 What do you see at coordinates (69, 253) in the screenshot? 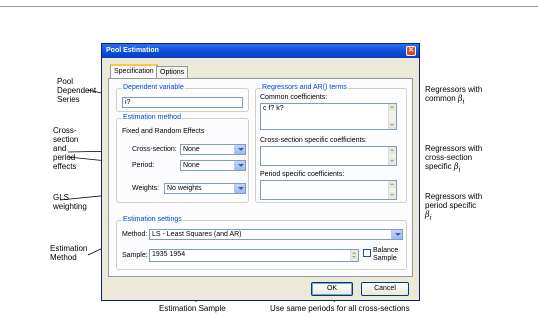
I see `callout-estimation-method: Estimation Method` at bounding box center [69, 253].